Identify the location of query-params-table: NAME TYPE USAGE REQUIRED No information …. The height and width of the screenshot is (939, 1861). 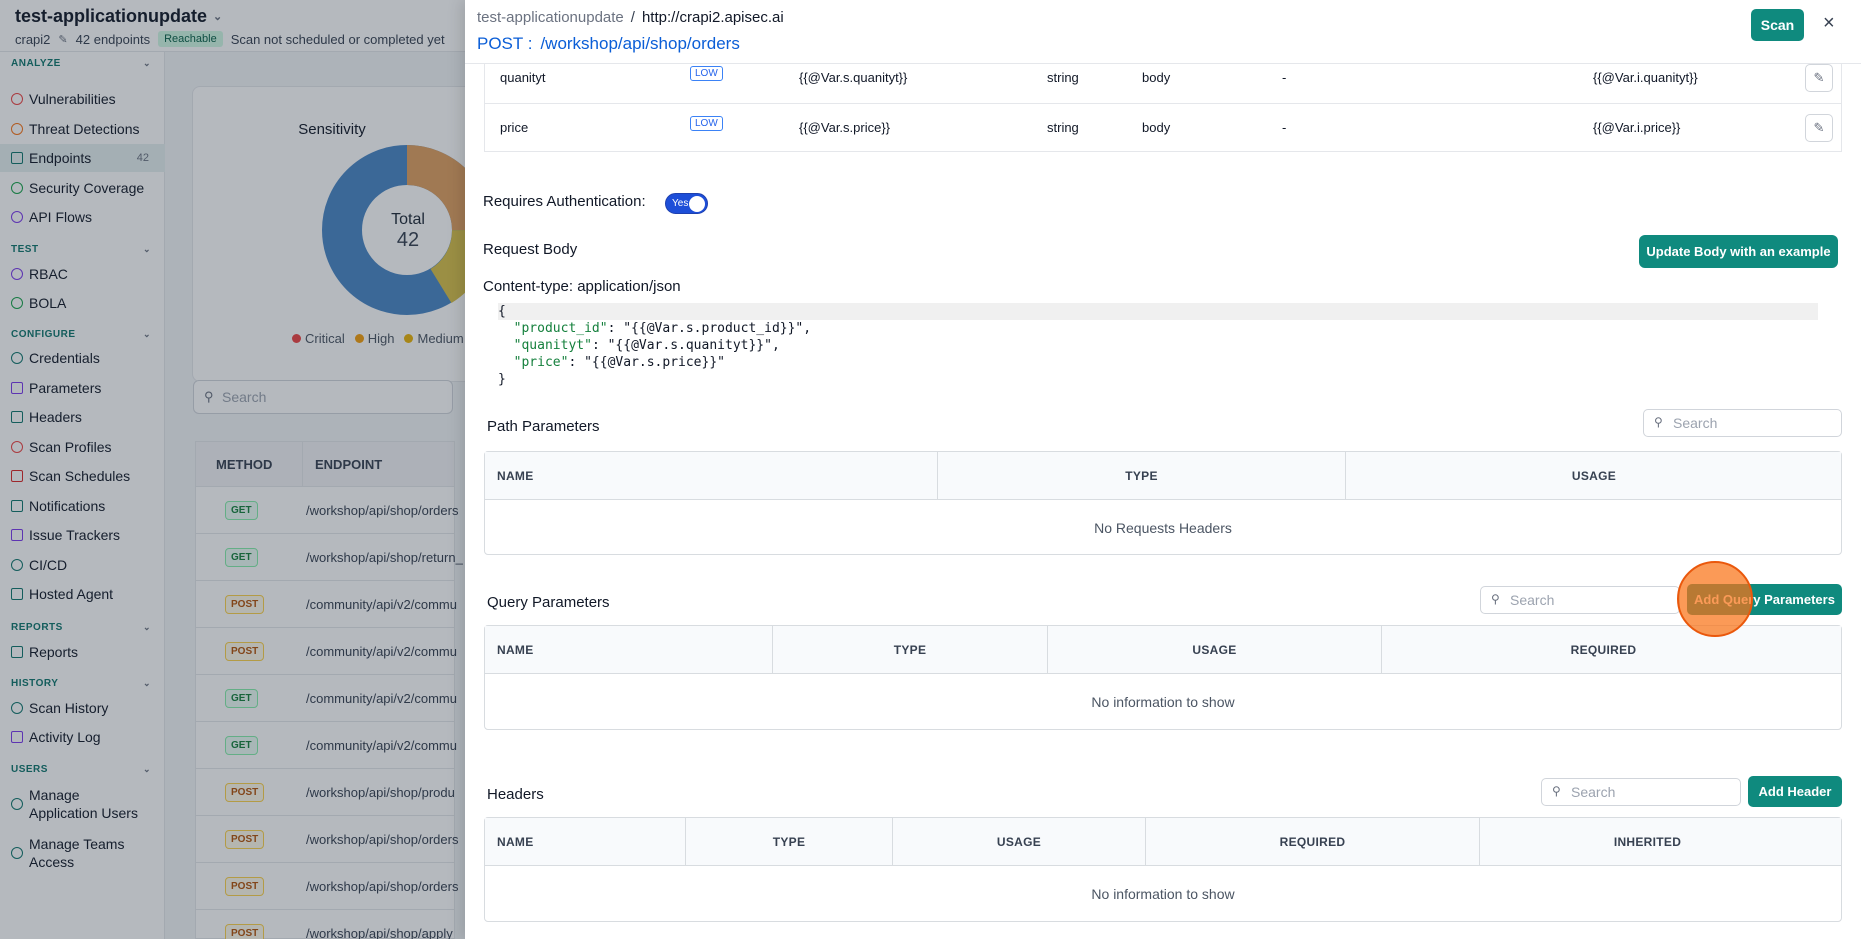
(1163, 677).